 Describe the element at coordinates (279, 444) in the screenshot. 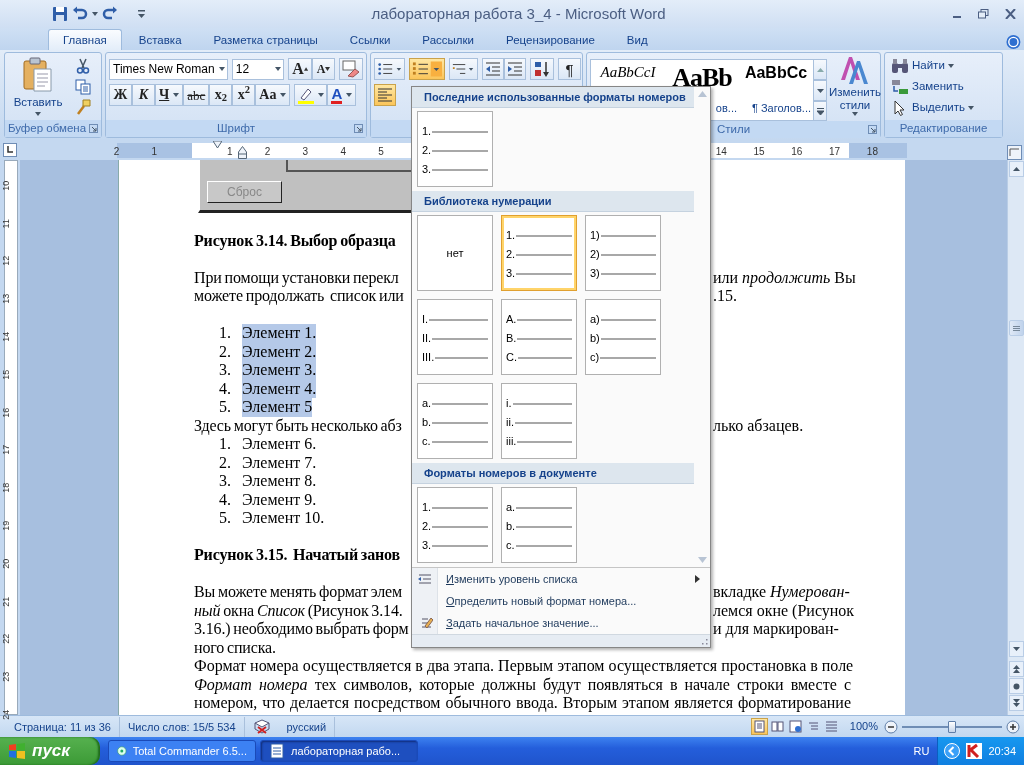

I see `list-item-text: Элемент 6.` at that location.